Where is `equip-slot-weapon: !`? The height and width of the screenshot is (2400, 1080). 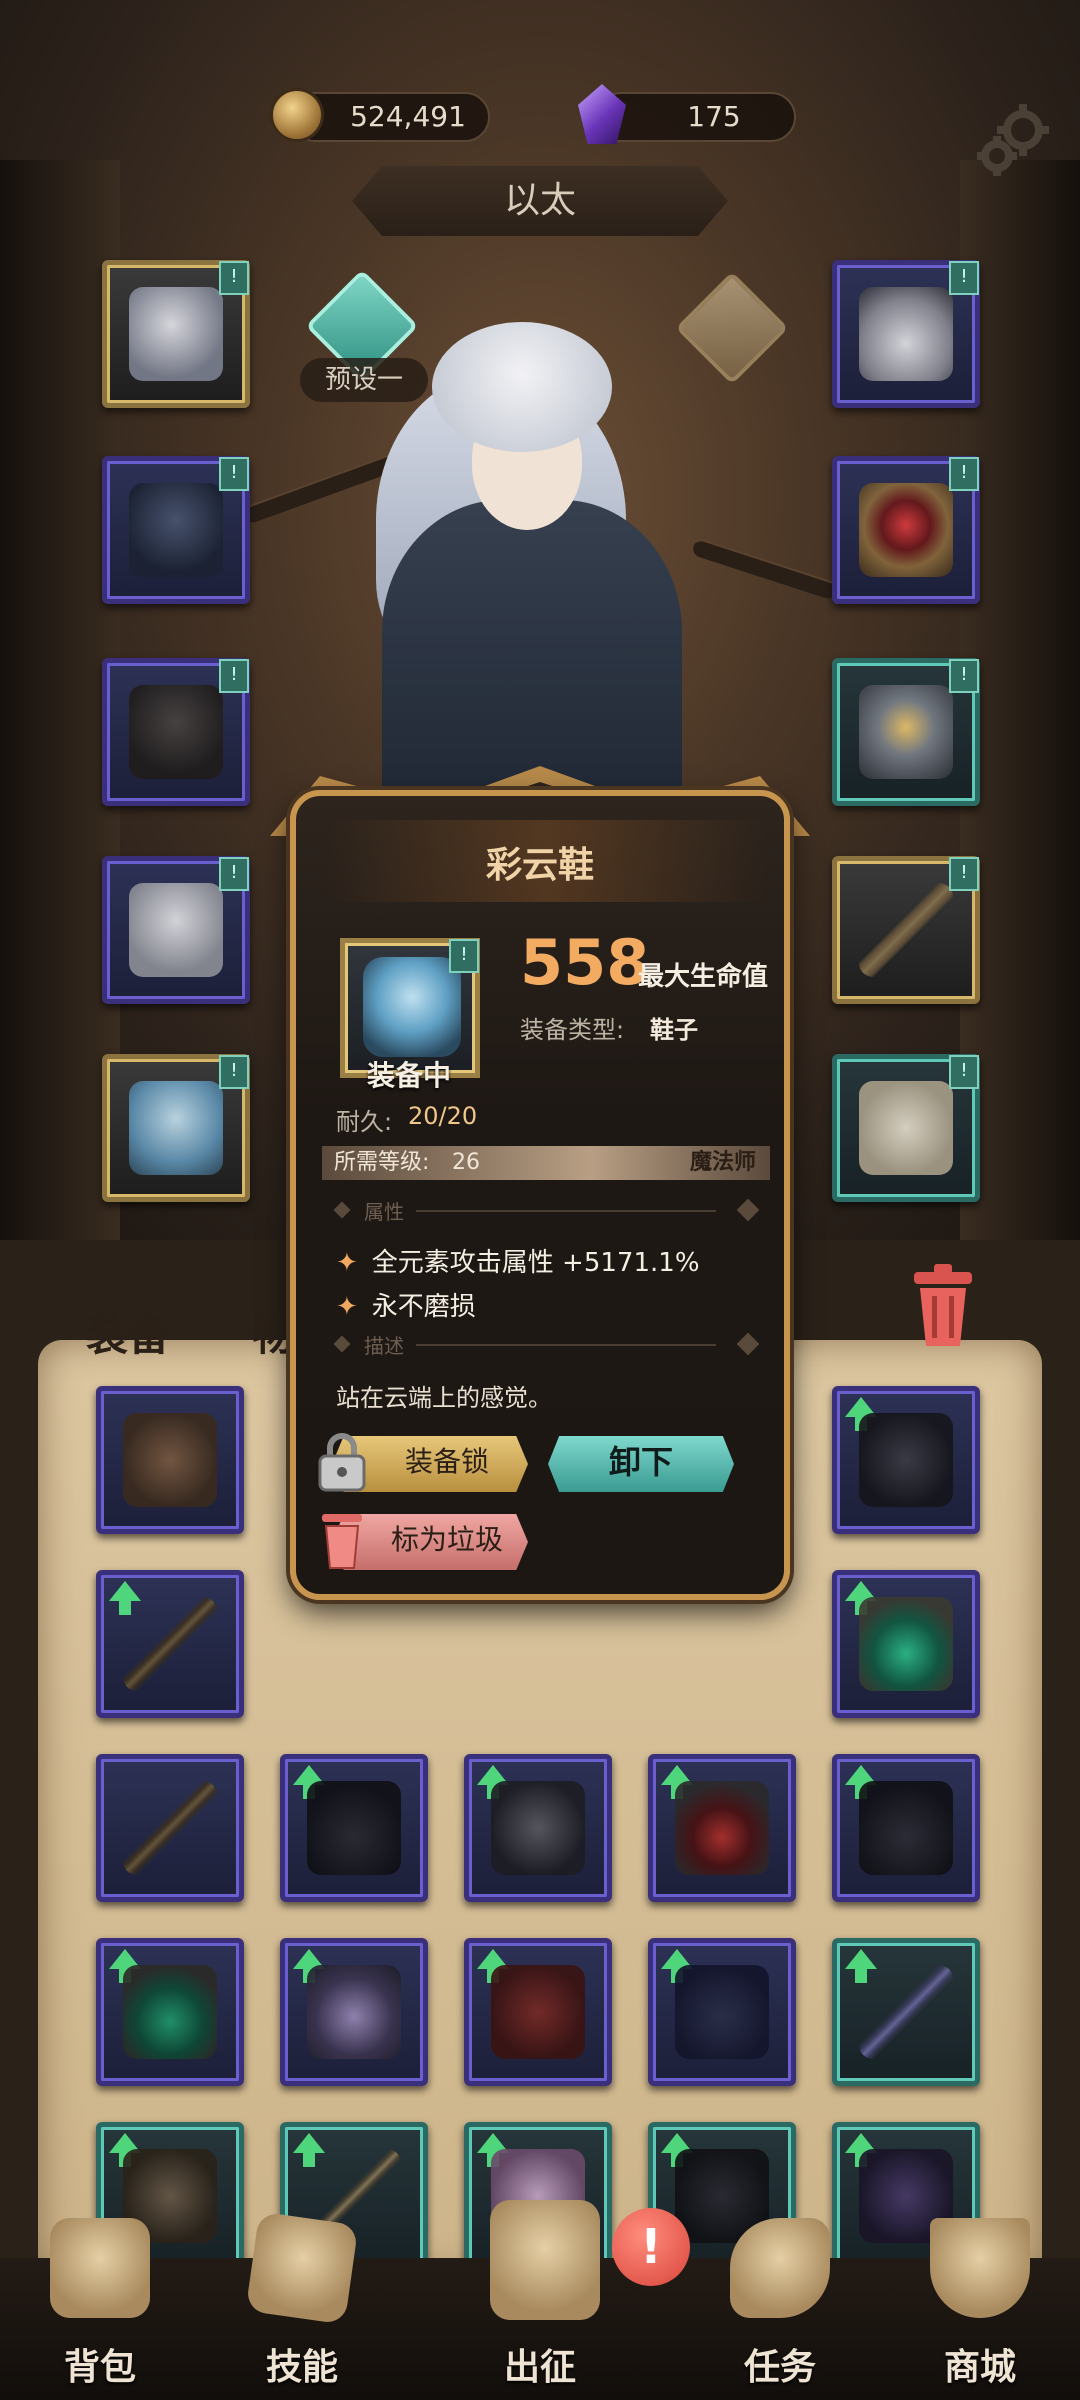 equip-slot-weapon: ! is located at coordinates (906, 930).